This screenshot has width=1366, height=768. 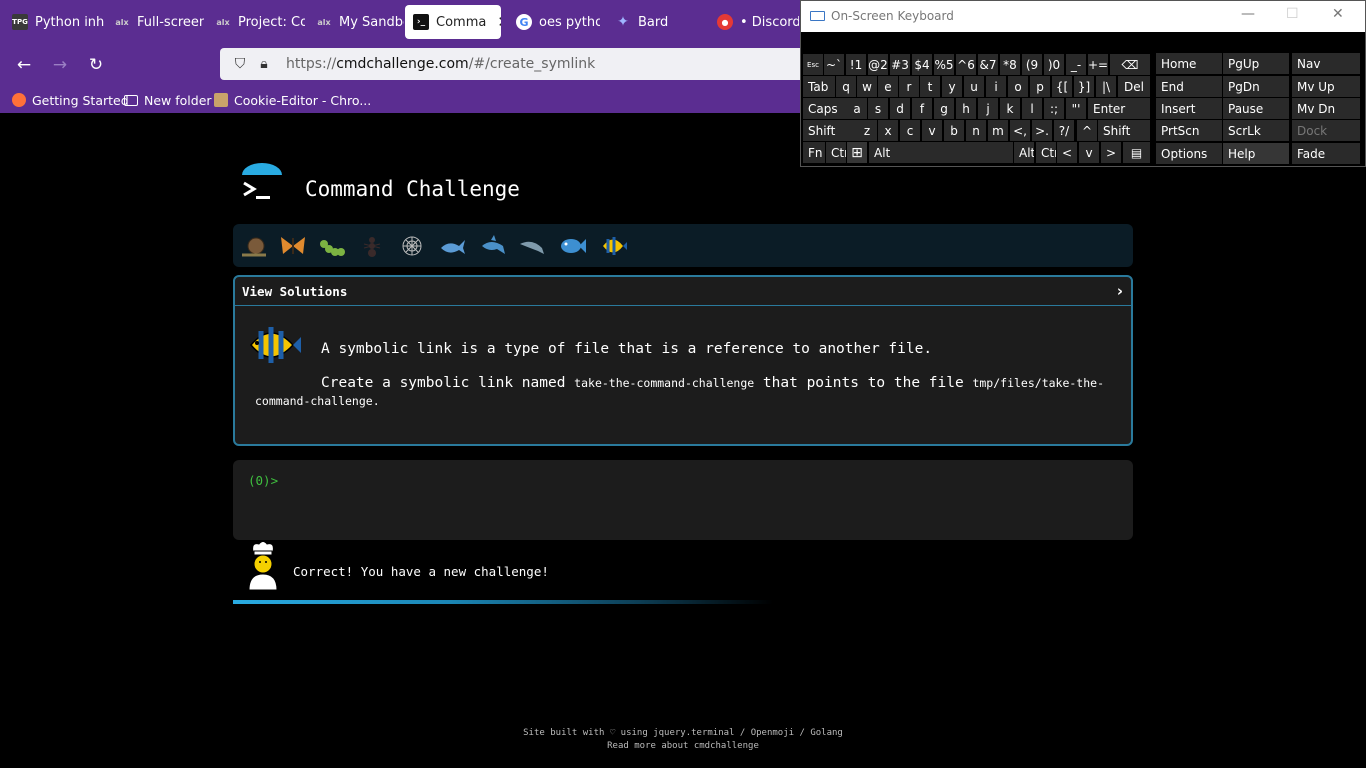 What do you see at coordinates (888, 130) in the screenshot?
I see `key-x: x` at bounding box center [888, 130].